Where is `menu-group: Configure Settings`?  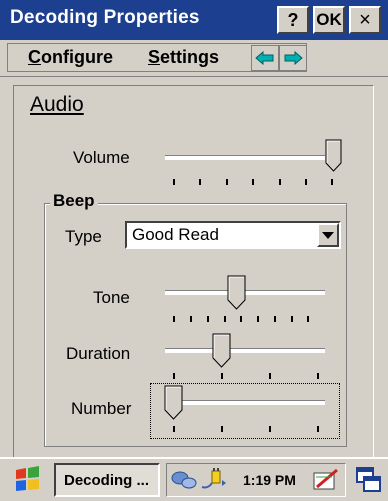 menu-group: Configure Settings is located at coordinates (157, 57).